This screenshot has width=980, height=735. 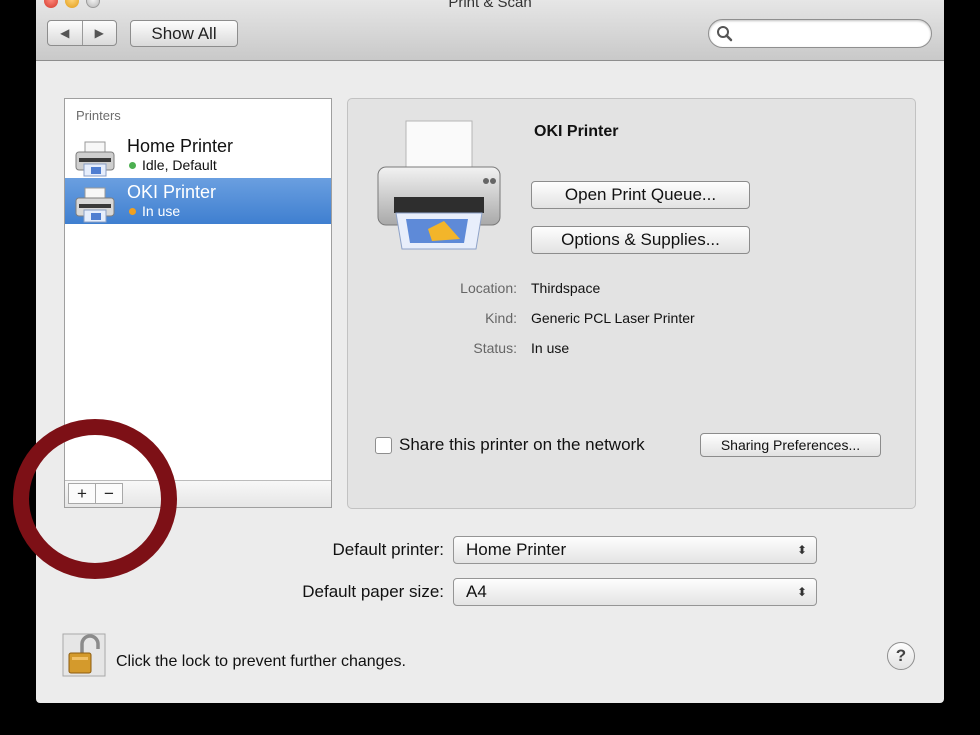 I want to click on kind-value: Generic PCL Laser Printer, so click(x=613, y=318).